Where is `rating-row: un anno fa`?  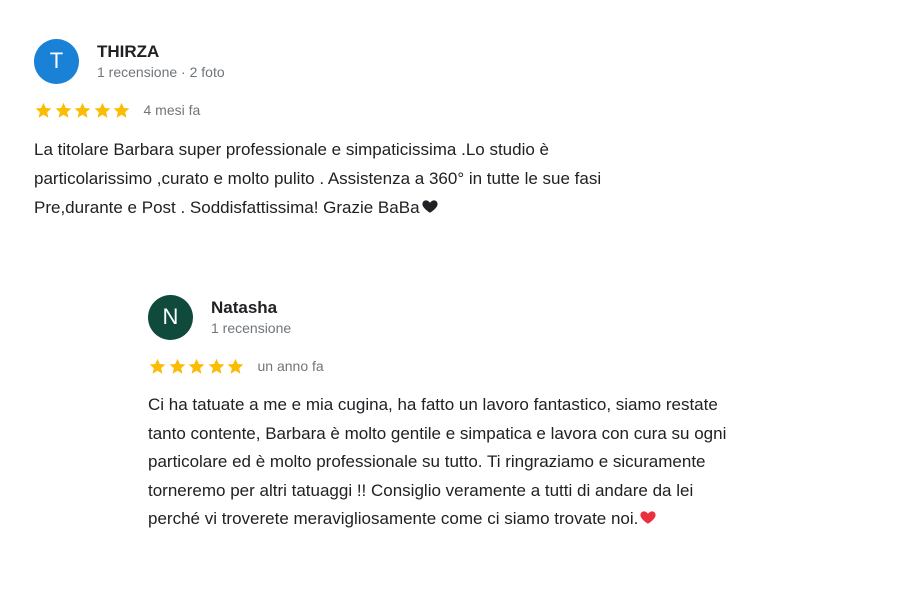
rating-row: un anno fa is located at coordinates (508, 366).